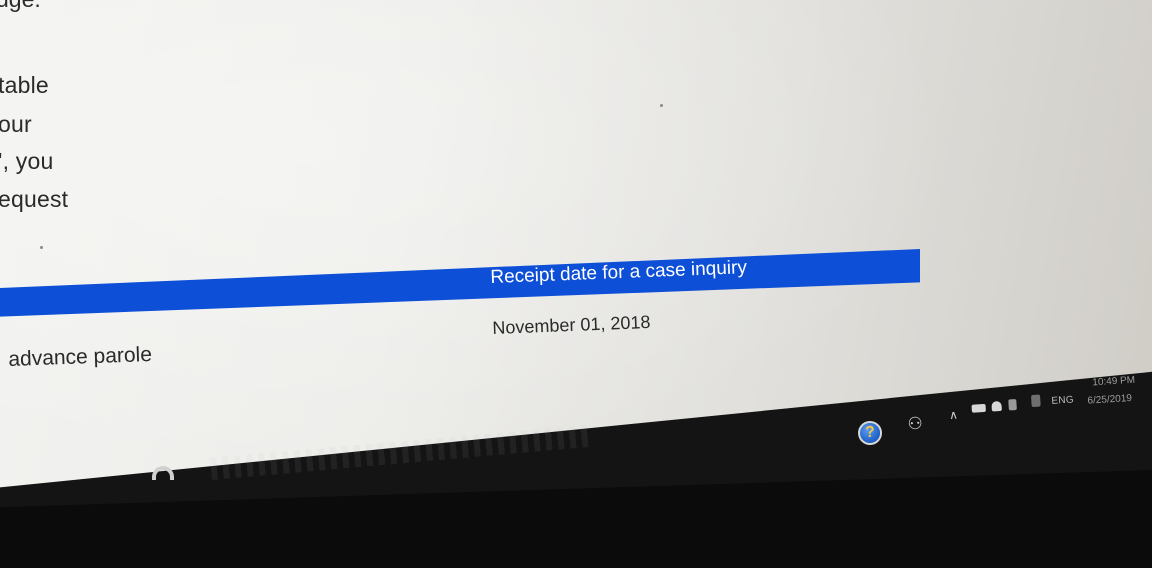 The width and height of the screenshot is (1152, 568). Describe the element at coordinates (870, 433) in the screenshot. I see `help-question-icon: ?` at that location.